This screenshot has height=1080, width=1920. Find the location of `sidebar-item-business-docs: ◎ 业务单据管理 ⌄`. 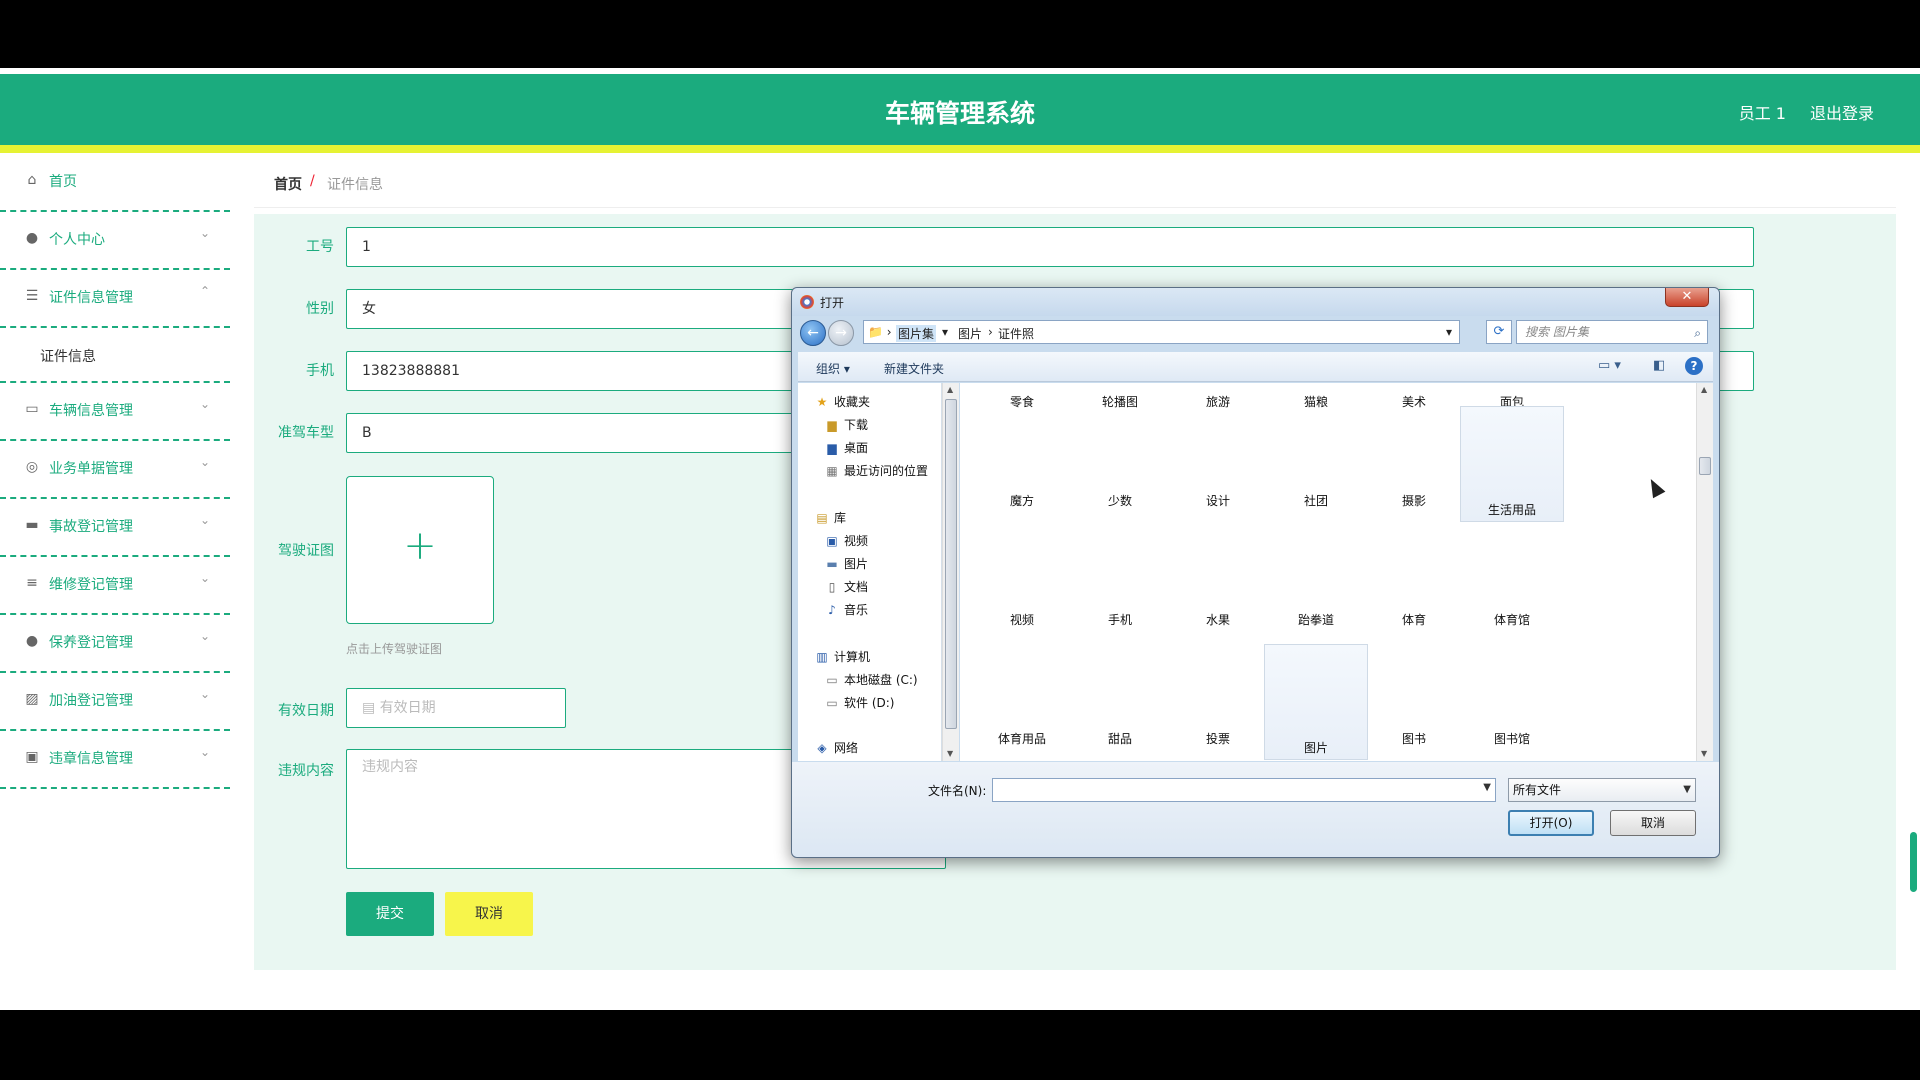

sidebar-item-business-docs: ◎ 业务单据管理 ⌄ is located at coordinates (115, 470).